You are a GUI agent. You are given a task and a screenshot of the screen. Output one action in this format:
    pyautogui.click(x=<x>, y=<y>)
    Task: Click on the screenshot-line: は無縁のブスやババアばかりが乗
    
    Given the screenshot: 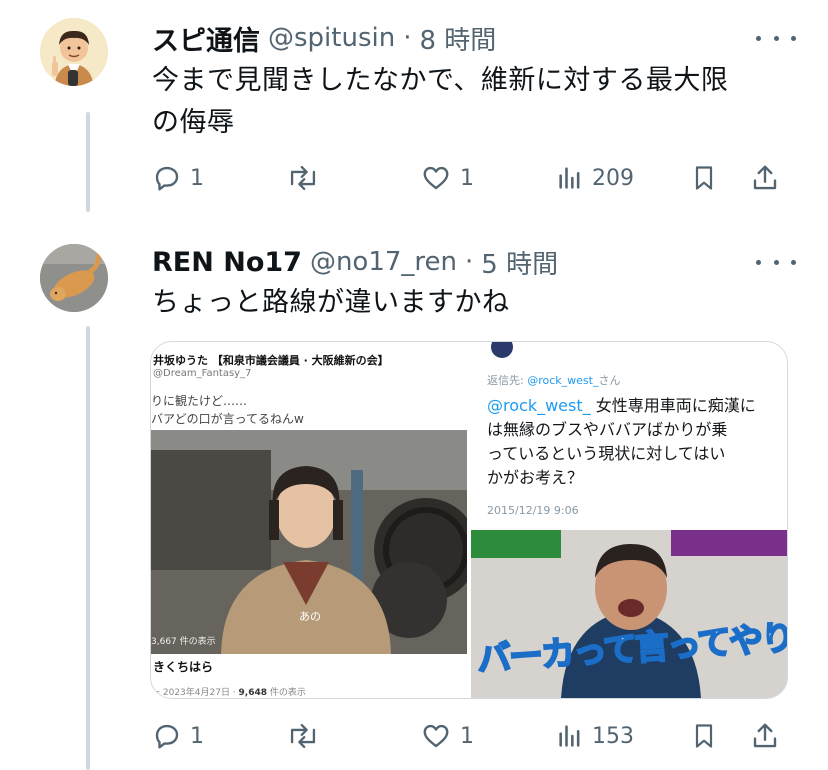 What is the action you would take?
    pyautogui.click(x=607, y=429)
    